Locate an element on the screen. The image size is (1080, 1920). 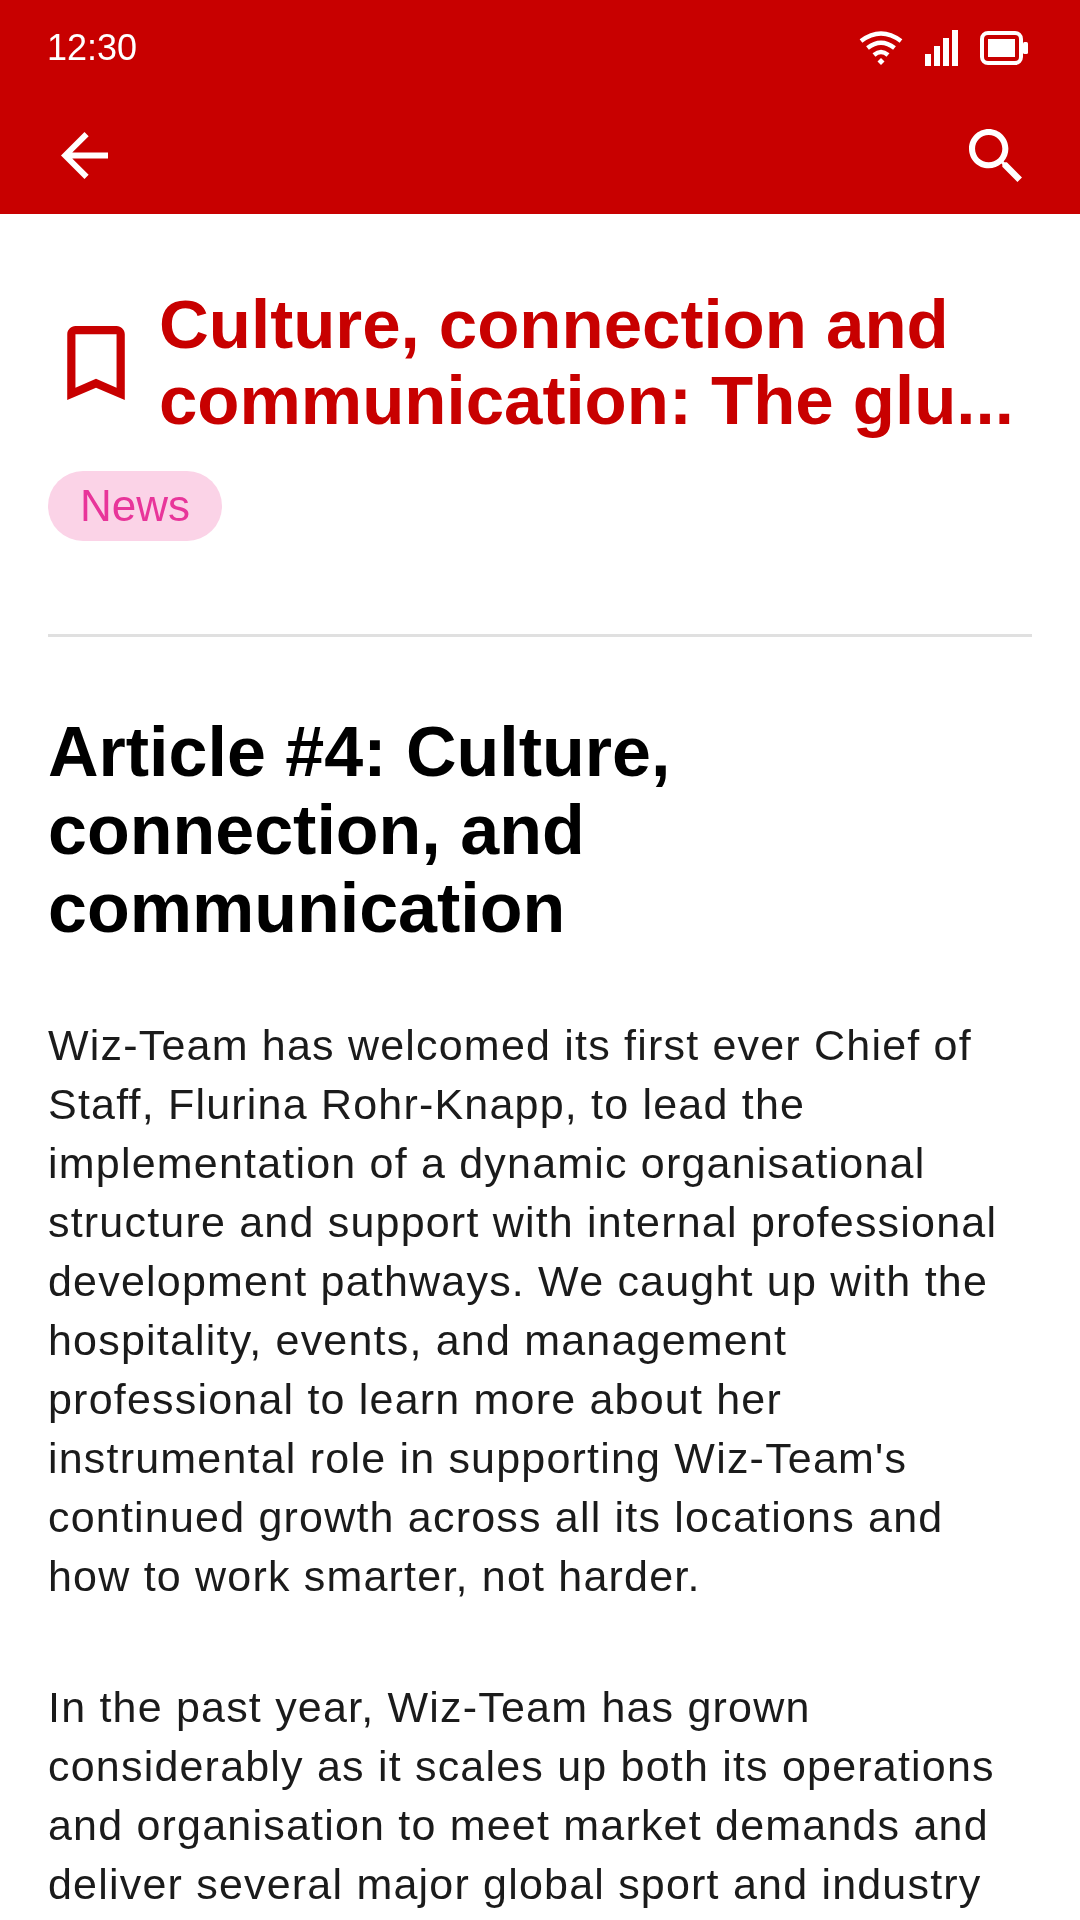
body-paragraph: In the past year, Wiz-Team has grown considerably as it scales up both its operations and organisation to meet market demands and deliver several major global sport and industry is located at coordinates (522, 1796).